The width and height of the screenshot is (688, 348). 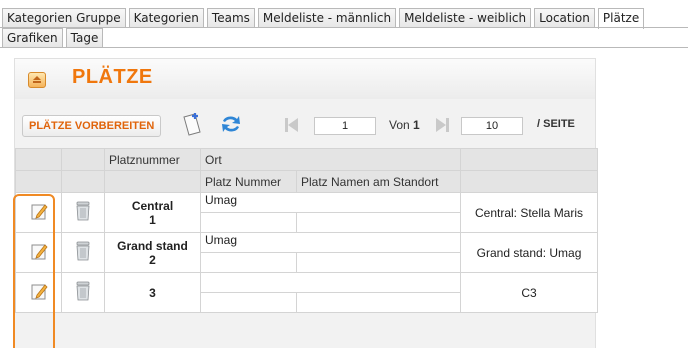 I want to click on tab-teams: Teams, so click(x=230, y=18).